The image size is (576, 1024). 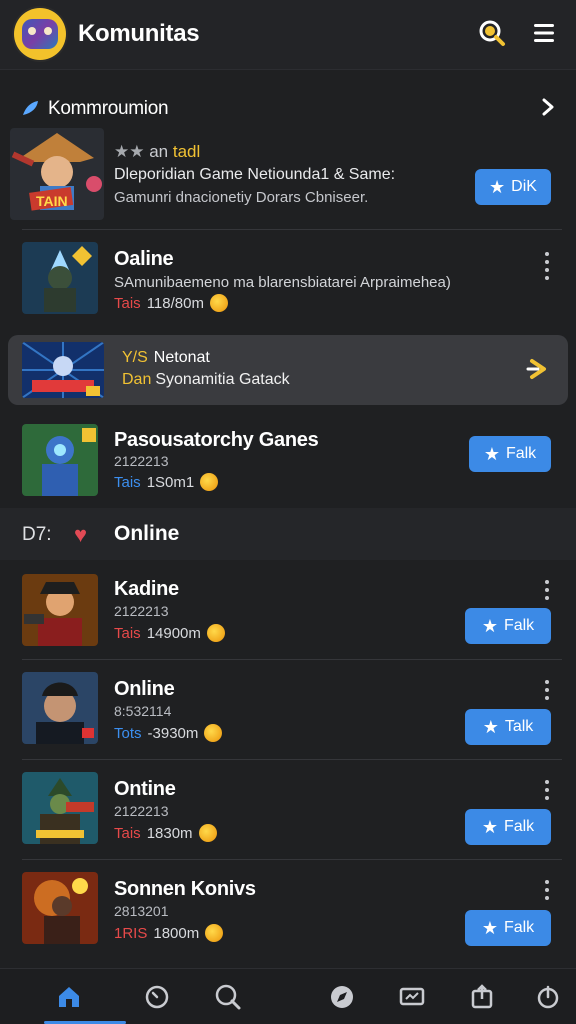 What do you see at coordinates (157, 997) in the screenshot?
I see `clock-icon` at bounding box center [157, 997].